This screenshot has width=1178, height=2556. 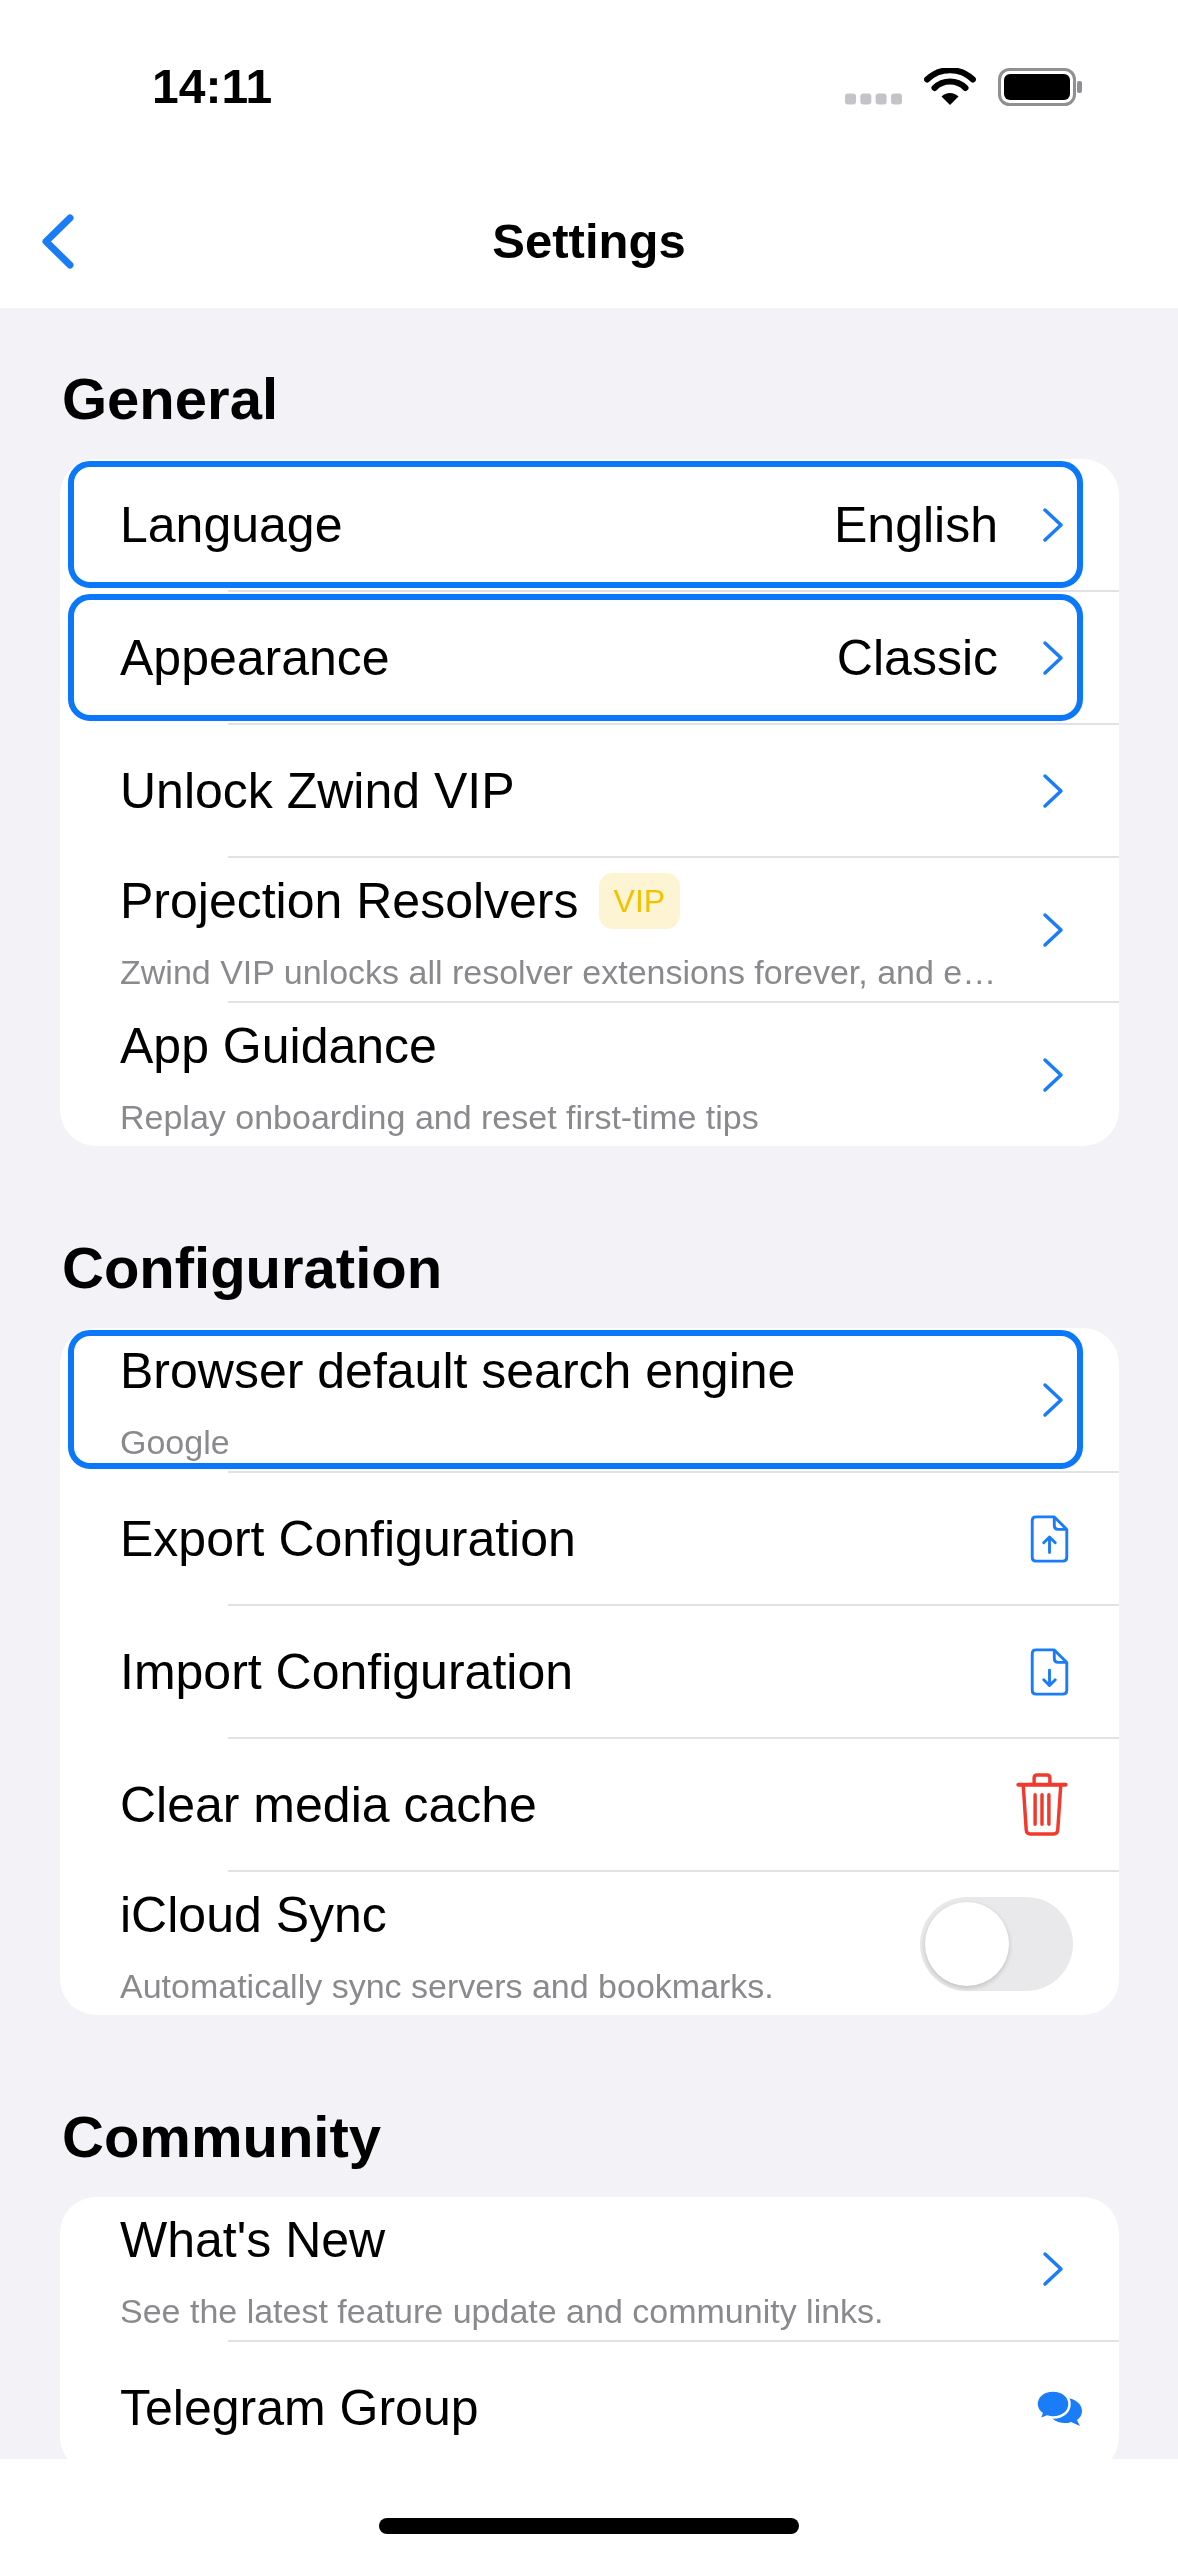 What do you see at coordinates (1040, 87) in the screenshot?
I see `battery-icon` at bounding box center [1040, 87].